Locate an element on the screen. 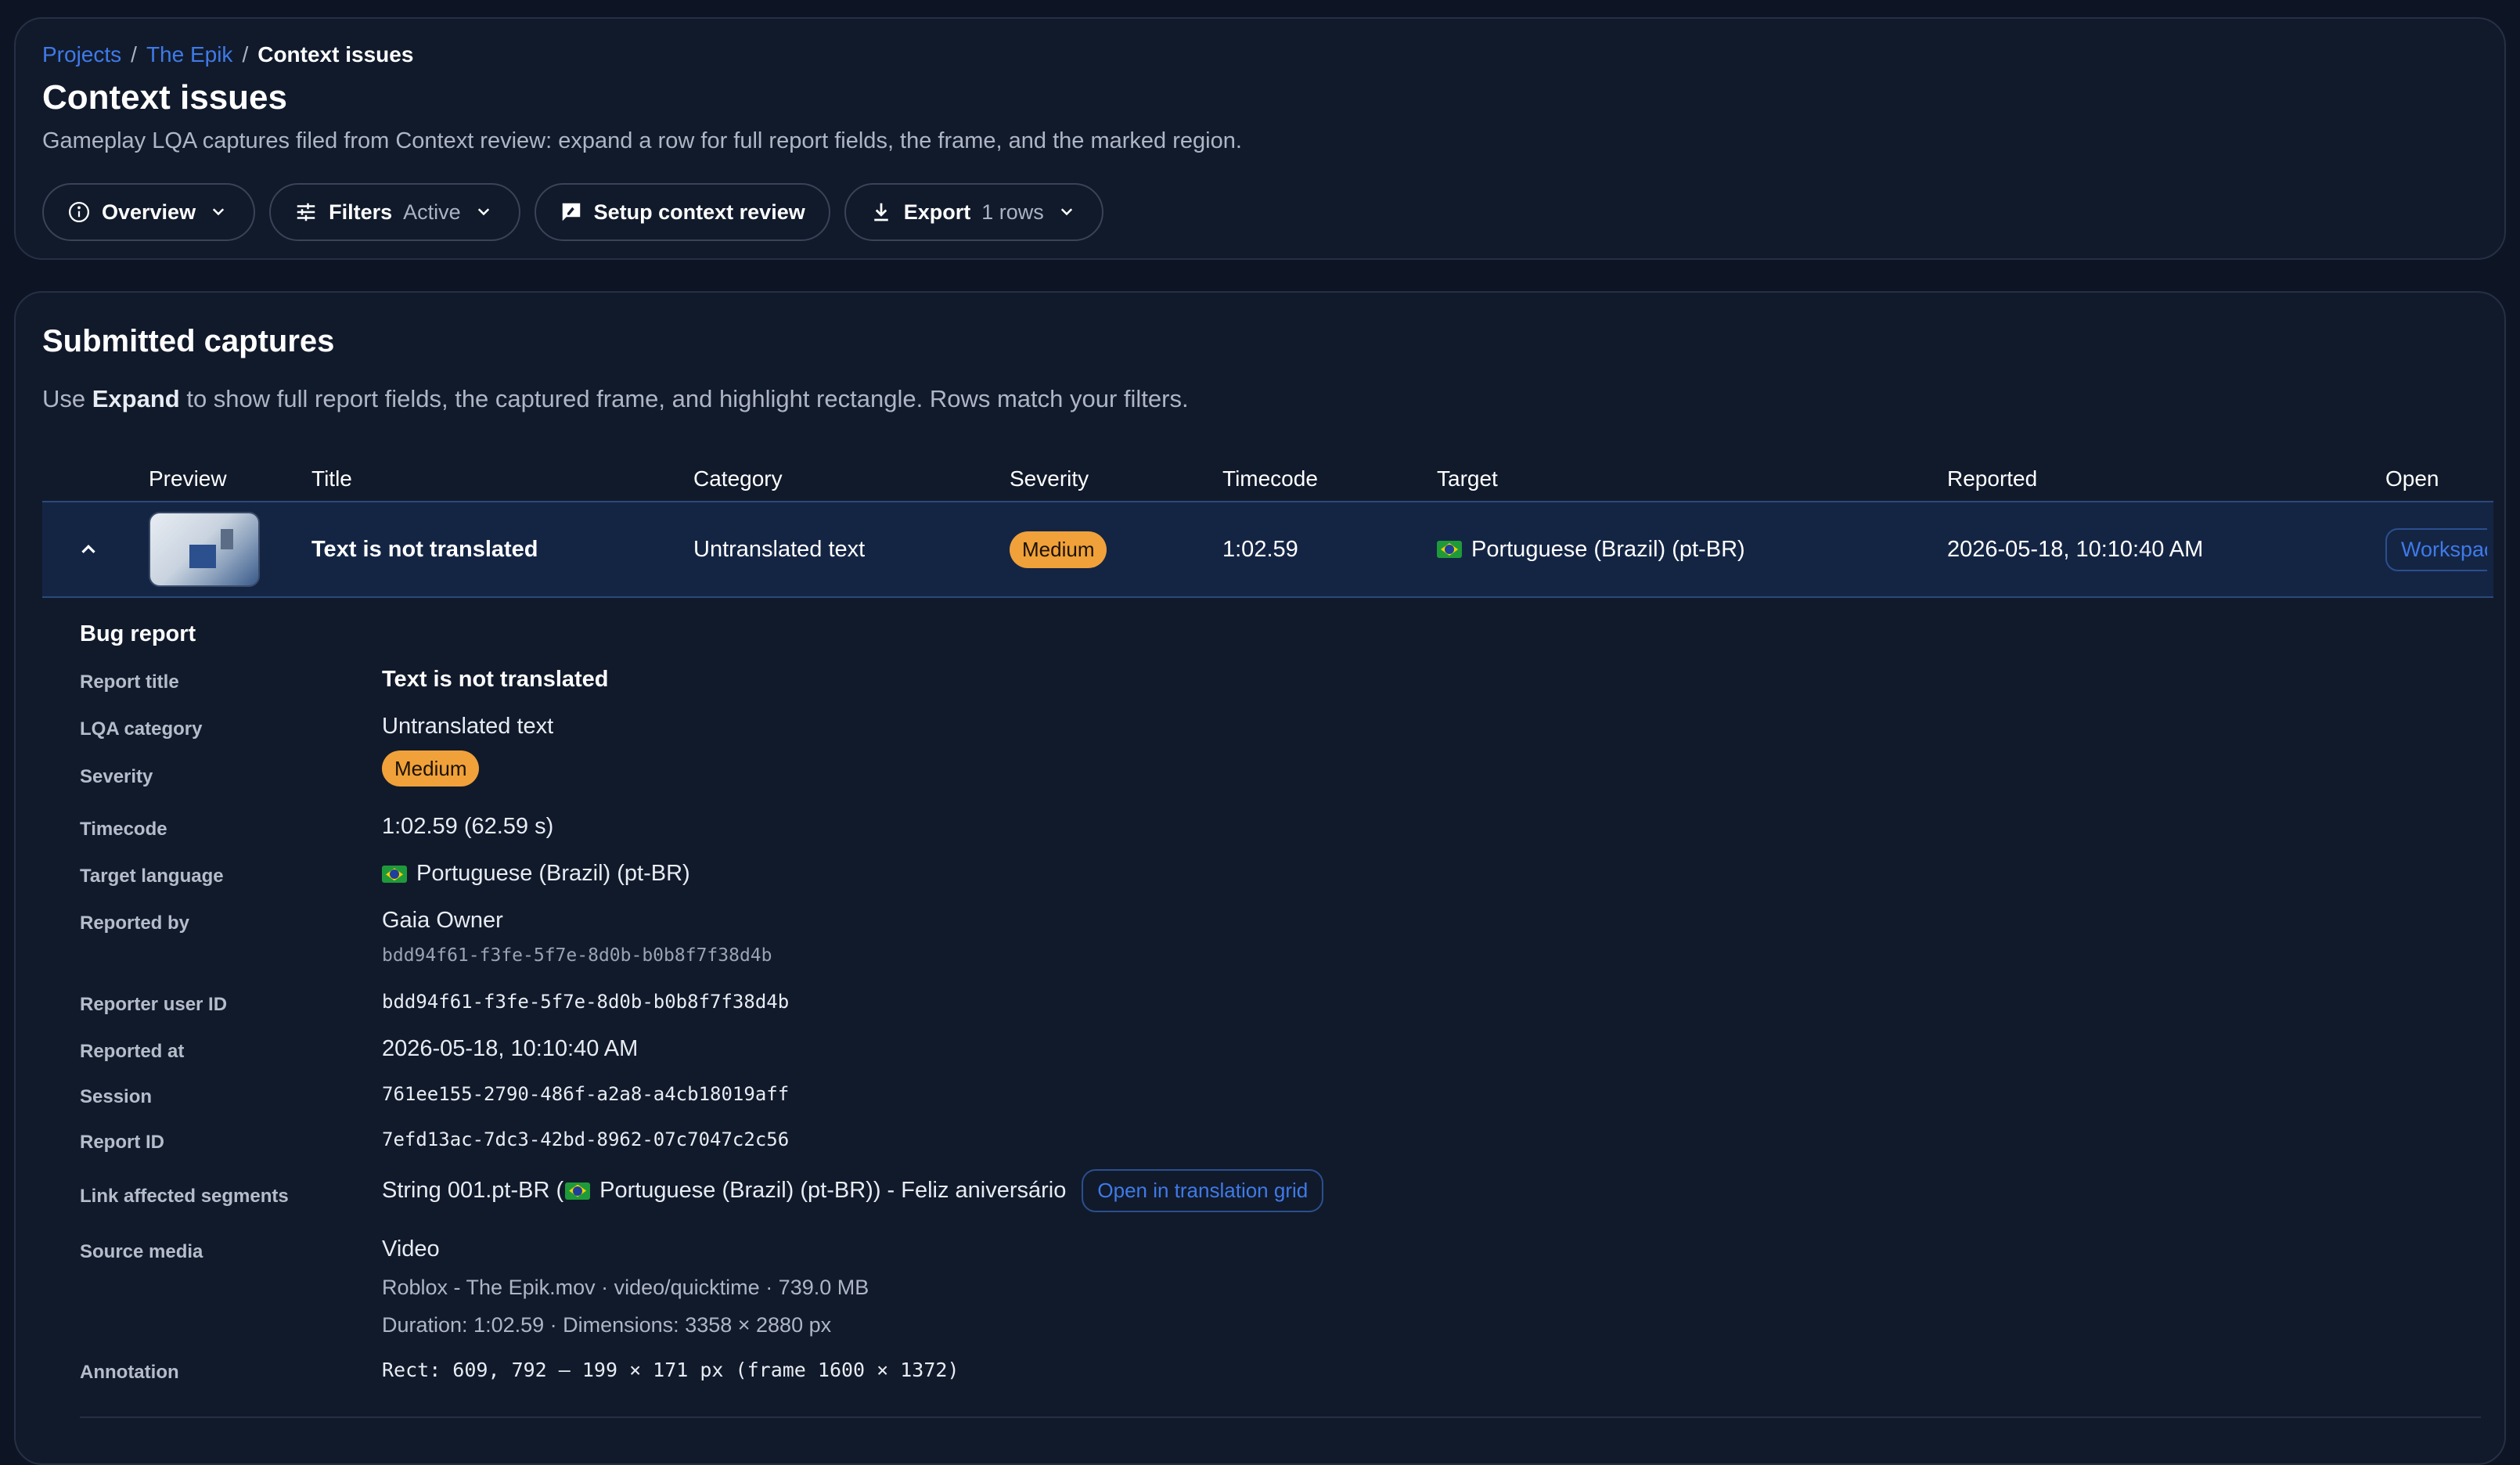 Image resolution: width=2520 pixels, height=1465 pixels. label-annotation: Annotation is located at coordinates (129, 1372).